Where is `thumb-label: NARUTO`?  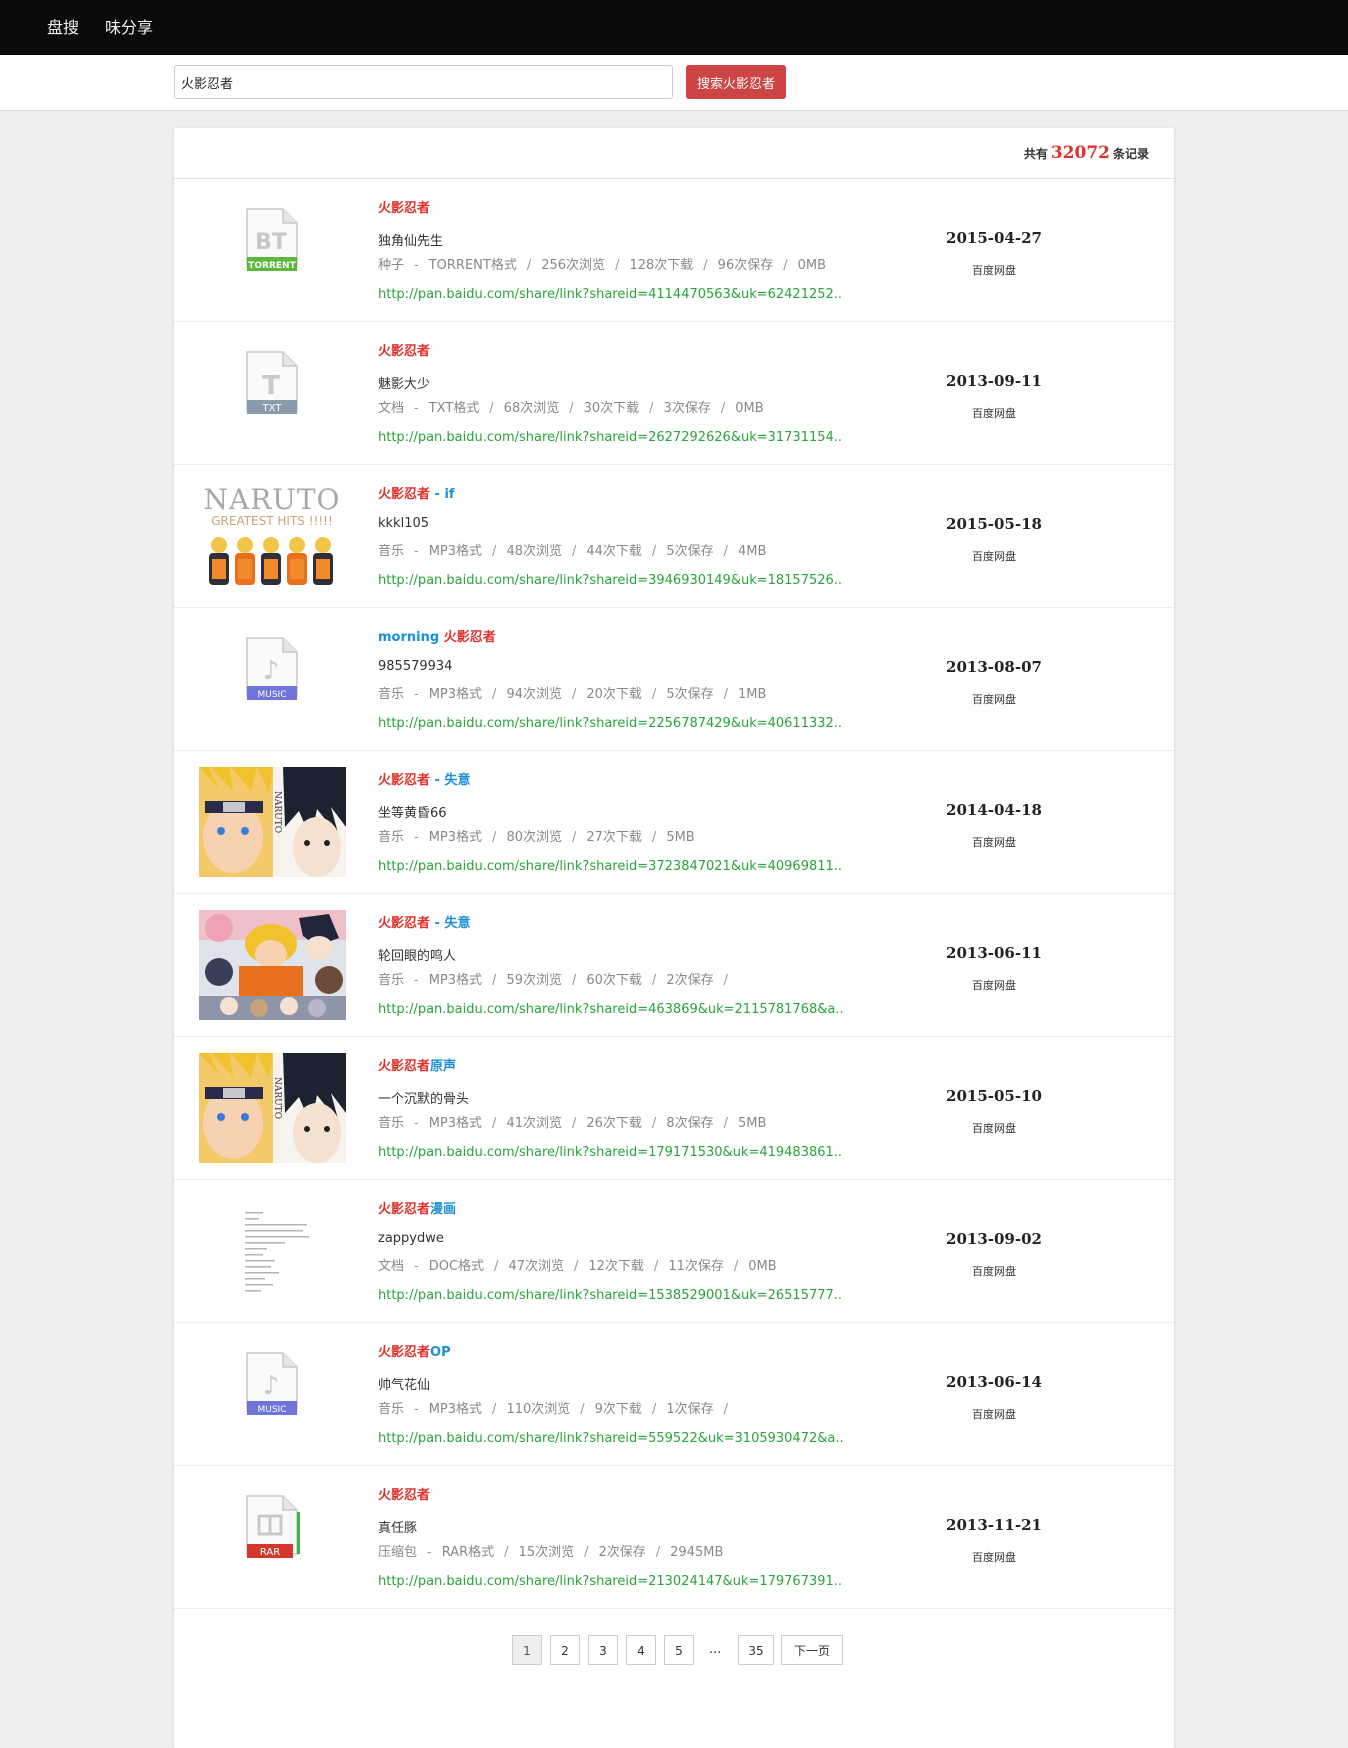 thumb-label: NARUTO is located at coordinates (277, 1098).